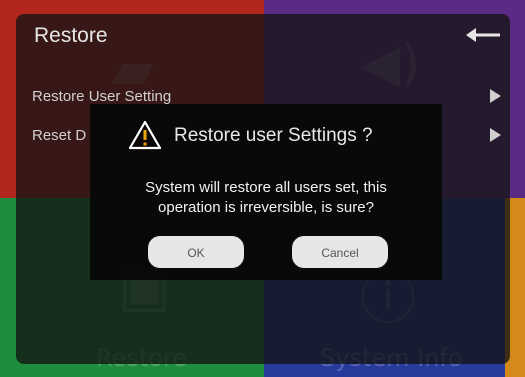 Image resolution: width=525 pixels, height=377 pixels. What do you see at coordinates (59, 135) in the screenshot?
I see `menu-item-label: Reset D` at bounding box center [59, 135].